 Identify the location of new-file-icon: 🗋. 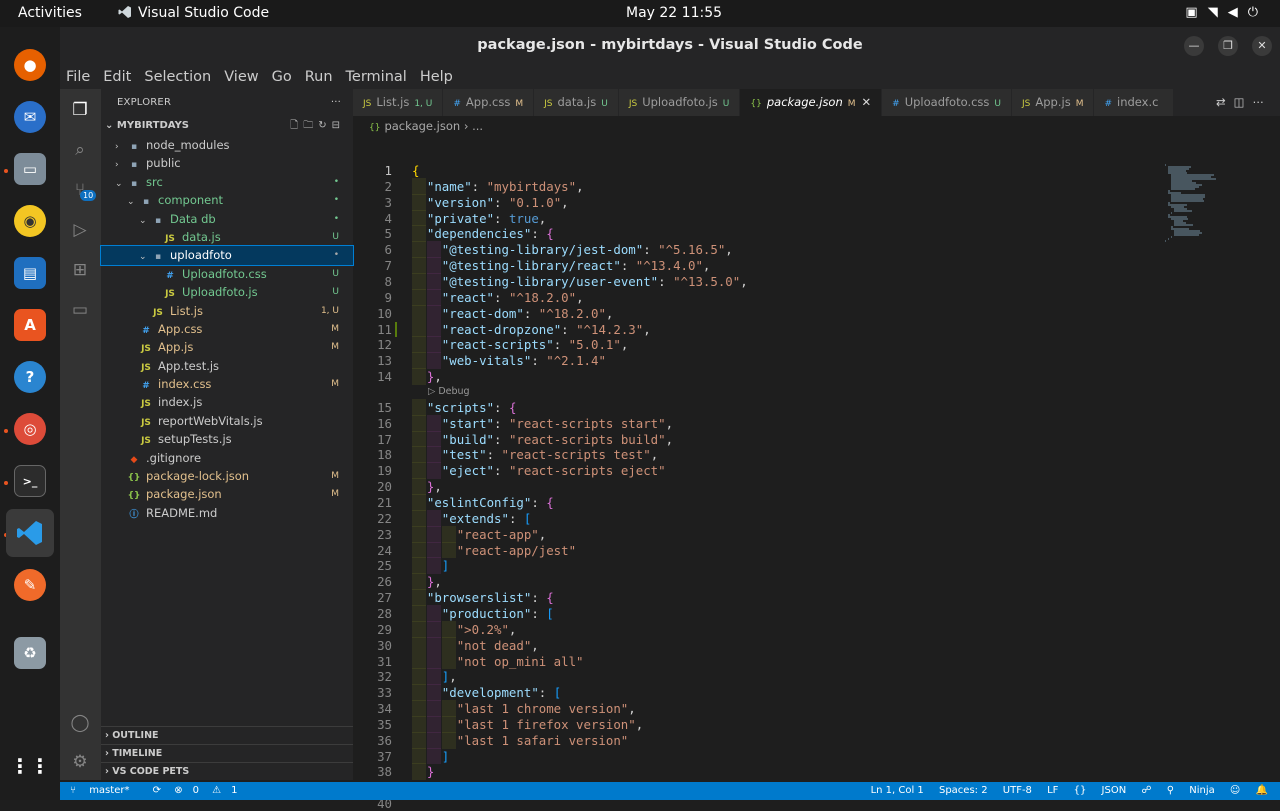
(296, 125).